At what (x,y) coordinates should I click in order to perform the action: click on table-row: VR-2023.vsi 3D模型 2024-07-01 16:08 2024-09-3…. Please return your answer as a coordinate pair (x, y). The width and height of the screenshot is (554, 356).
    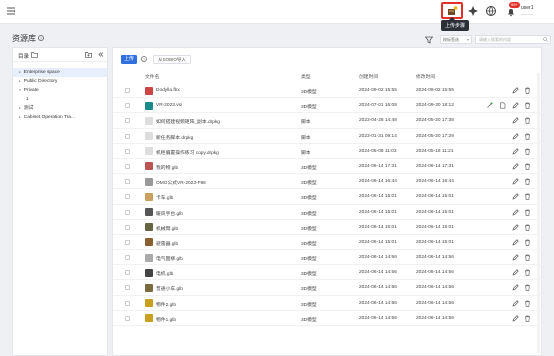
    Looking at the image, I should click on (328, 106).